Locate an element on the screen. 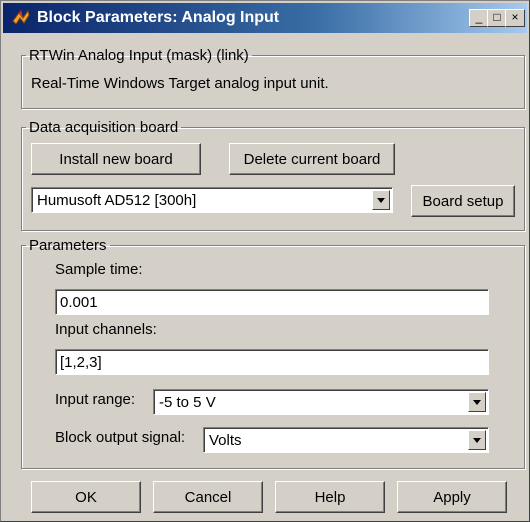  simulink-block-icon is located at coordinates (21, 17).